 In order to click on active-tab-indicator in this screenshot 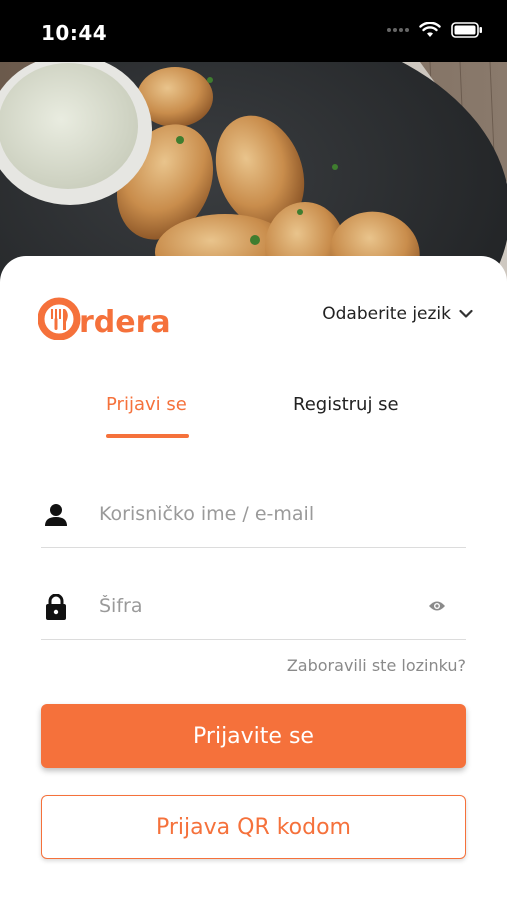, I will do `click(147, 436)`.